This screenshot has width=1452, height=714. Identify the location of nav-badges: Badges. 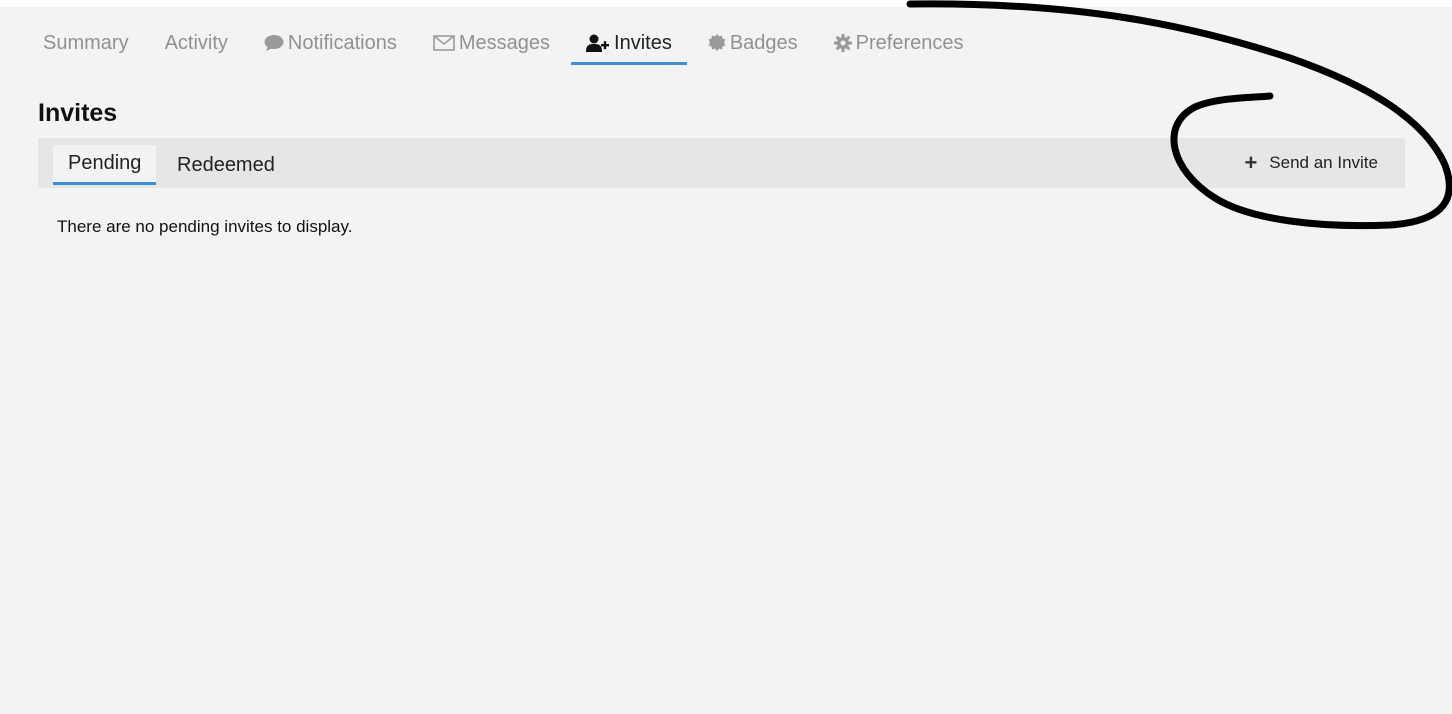
(753, 43).